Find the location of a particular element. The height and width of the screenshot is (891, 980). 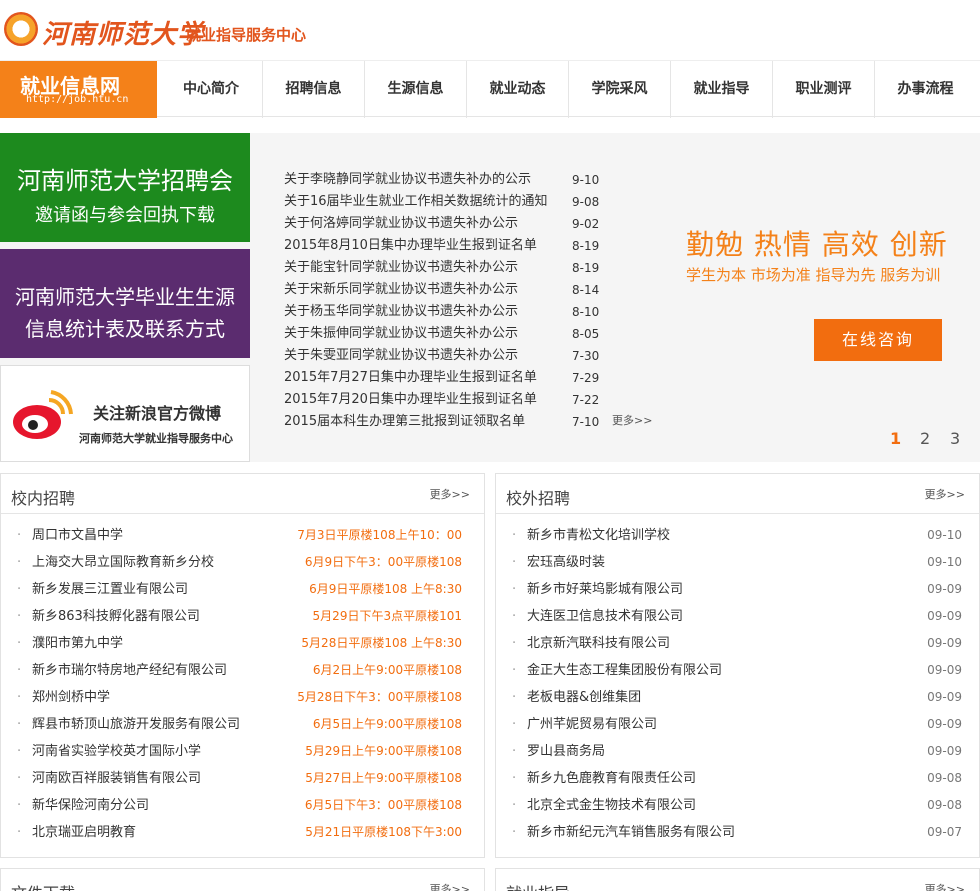

notice-title: 2015年8月10日集中办理毕业生报到证名单 is located at coordinates (410, 246).